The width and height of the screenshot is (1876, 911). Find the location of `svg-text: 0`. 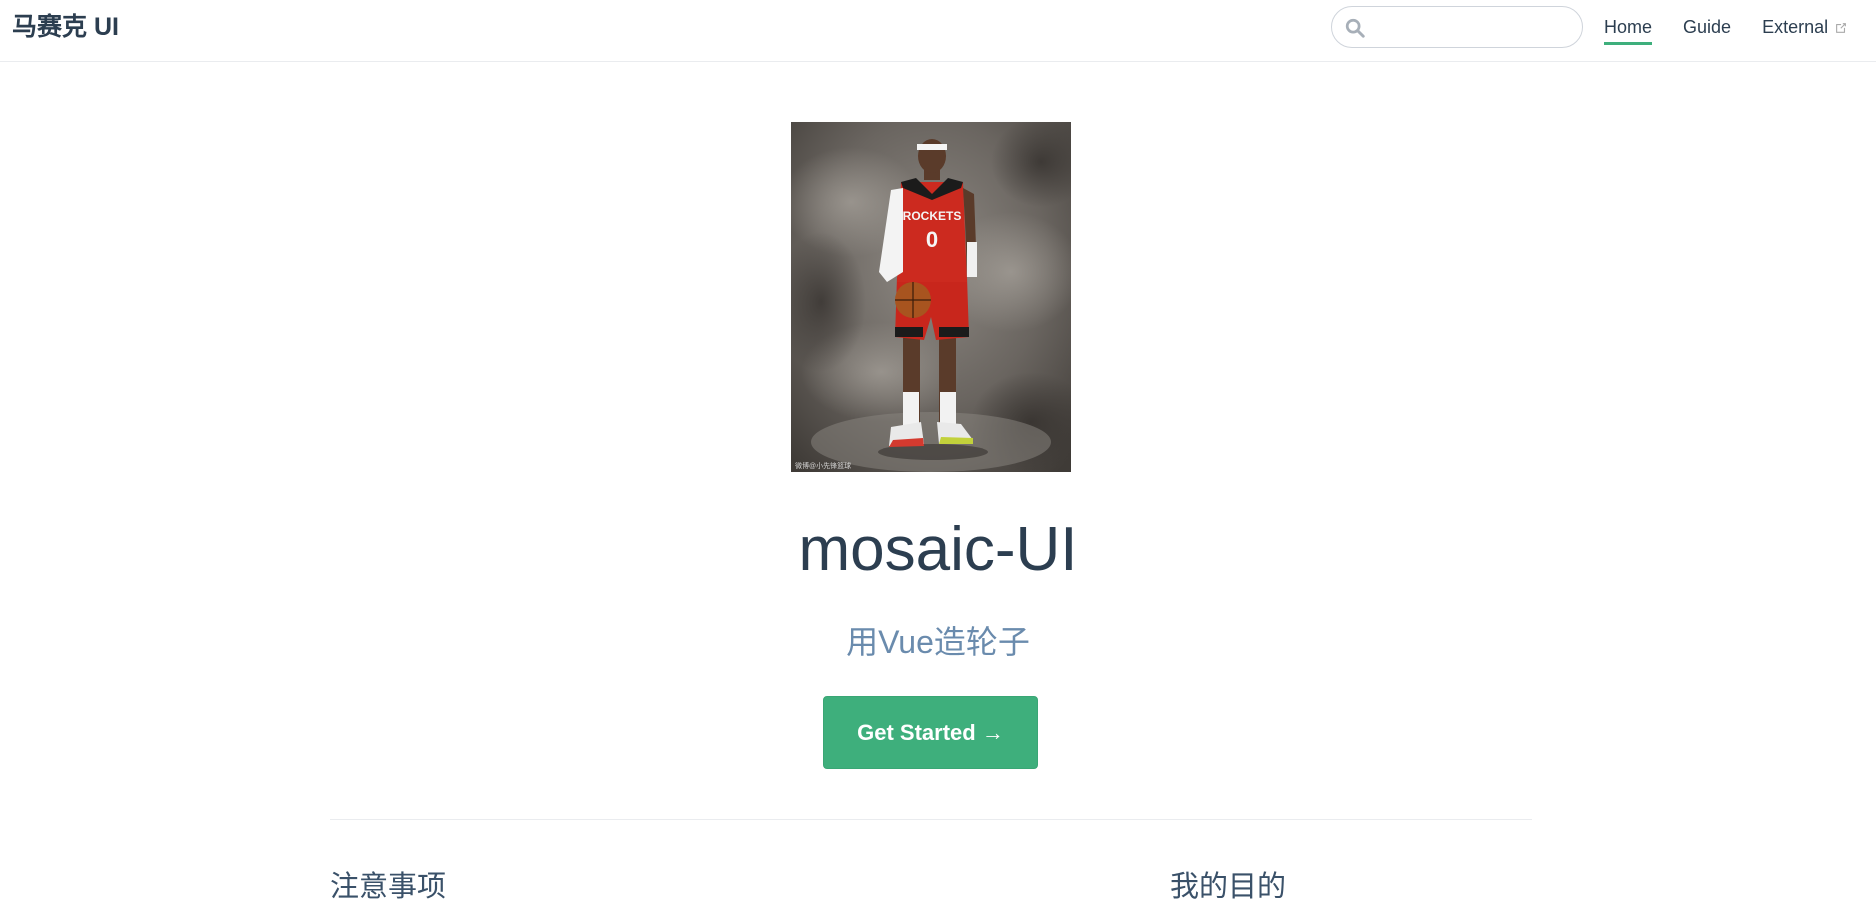

svg-text: 0 is located at coordinates (932, 239).